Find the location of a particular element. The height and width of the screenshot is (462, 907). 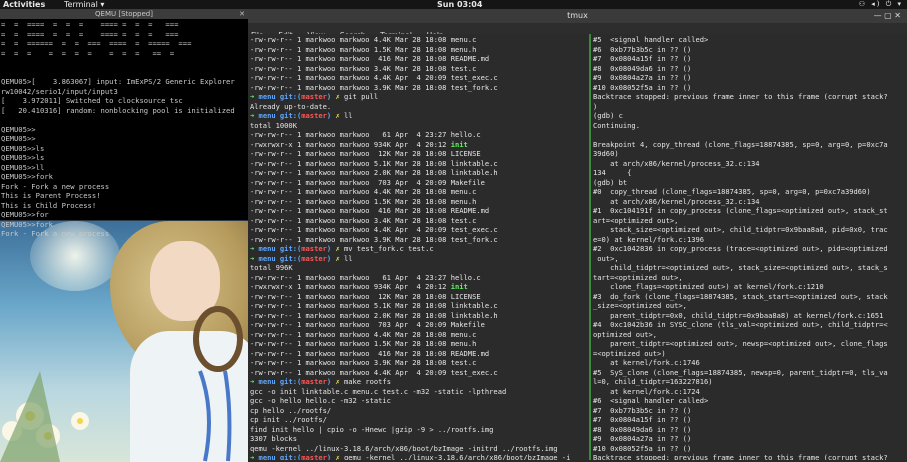

close-icon: ✕ is located at coordinates (242, 14).